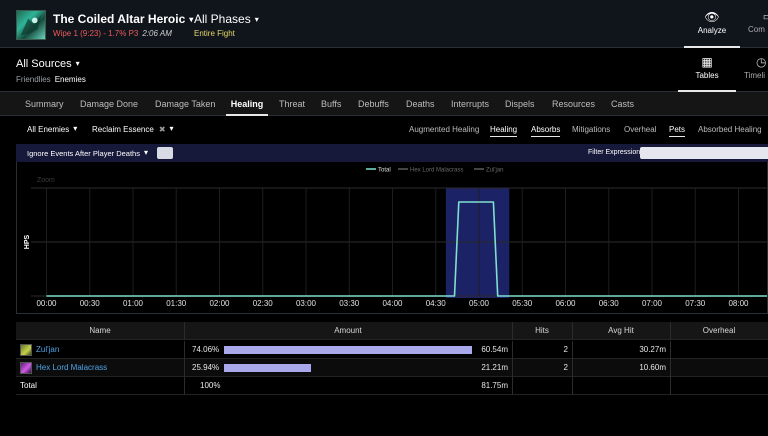  Describe the element at coordinates (83, 153) in the screenshot. I see `ignore-deaths-label: Ignore Events After Player Deaths` at that location.